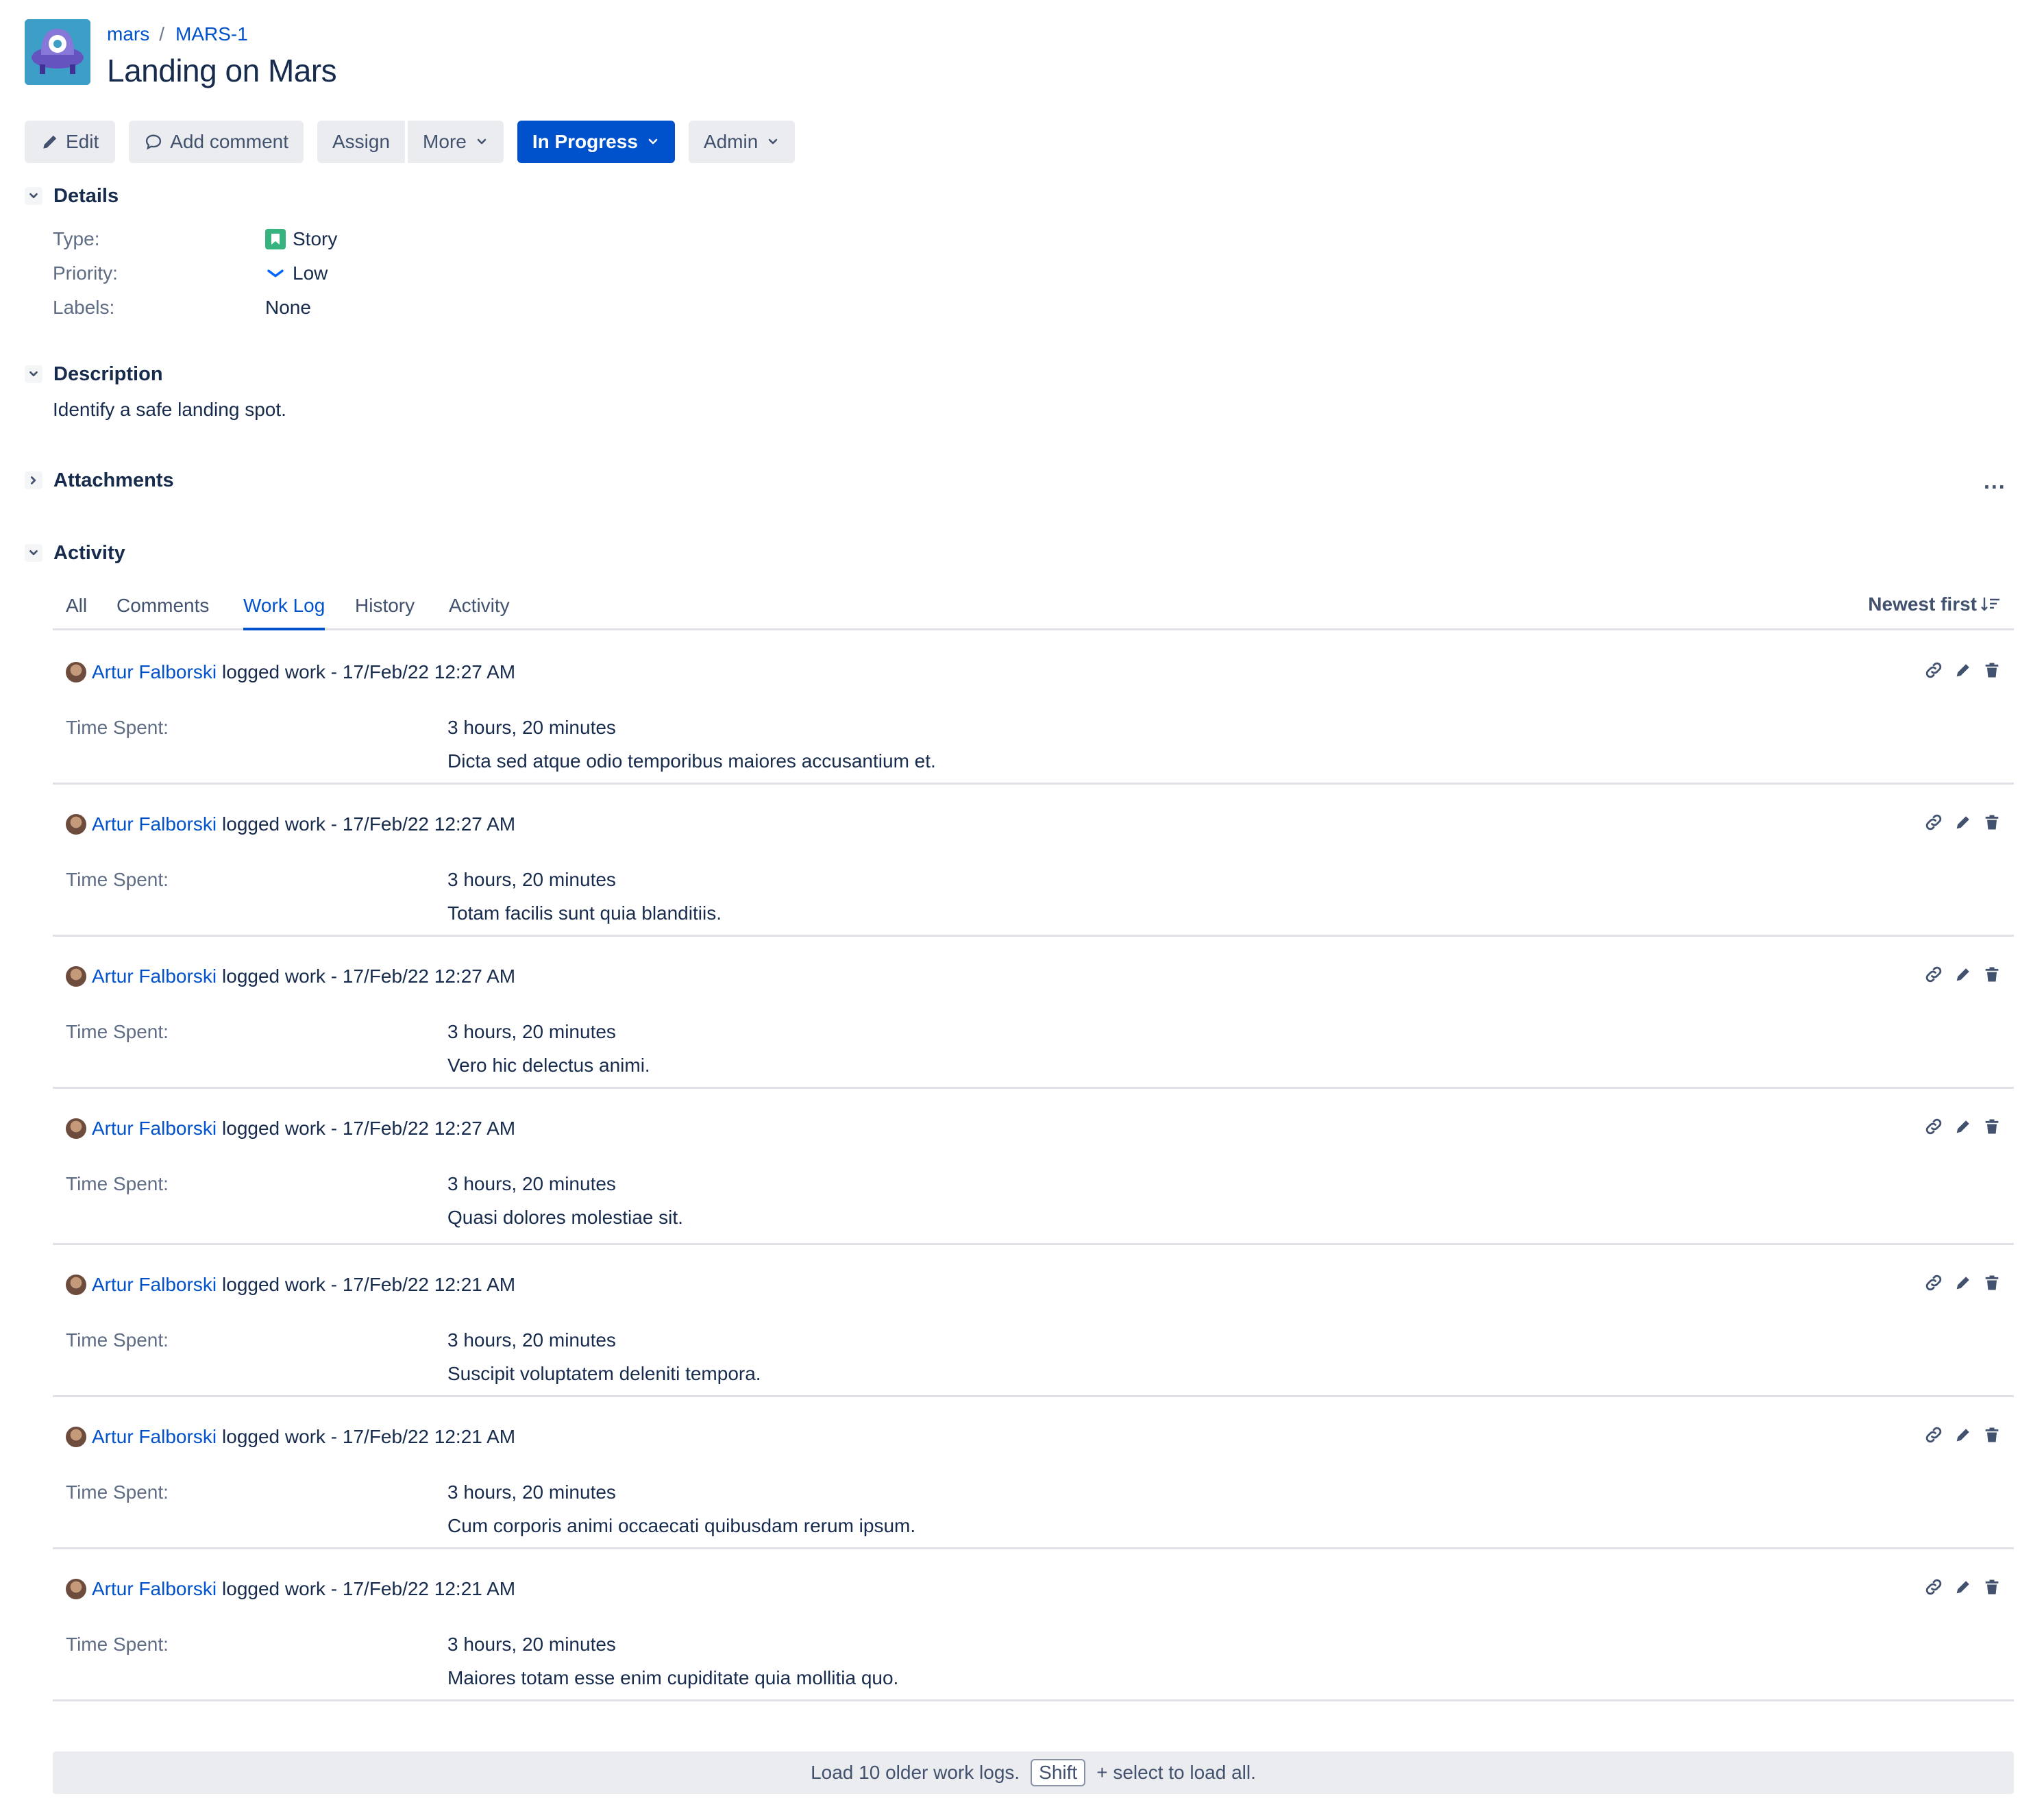 This screenshot has width=2044, height=1809. Describe the element at coordinates (596, 142) in the screenshot. I see `status-button: In Progress` at that location.